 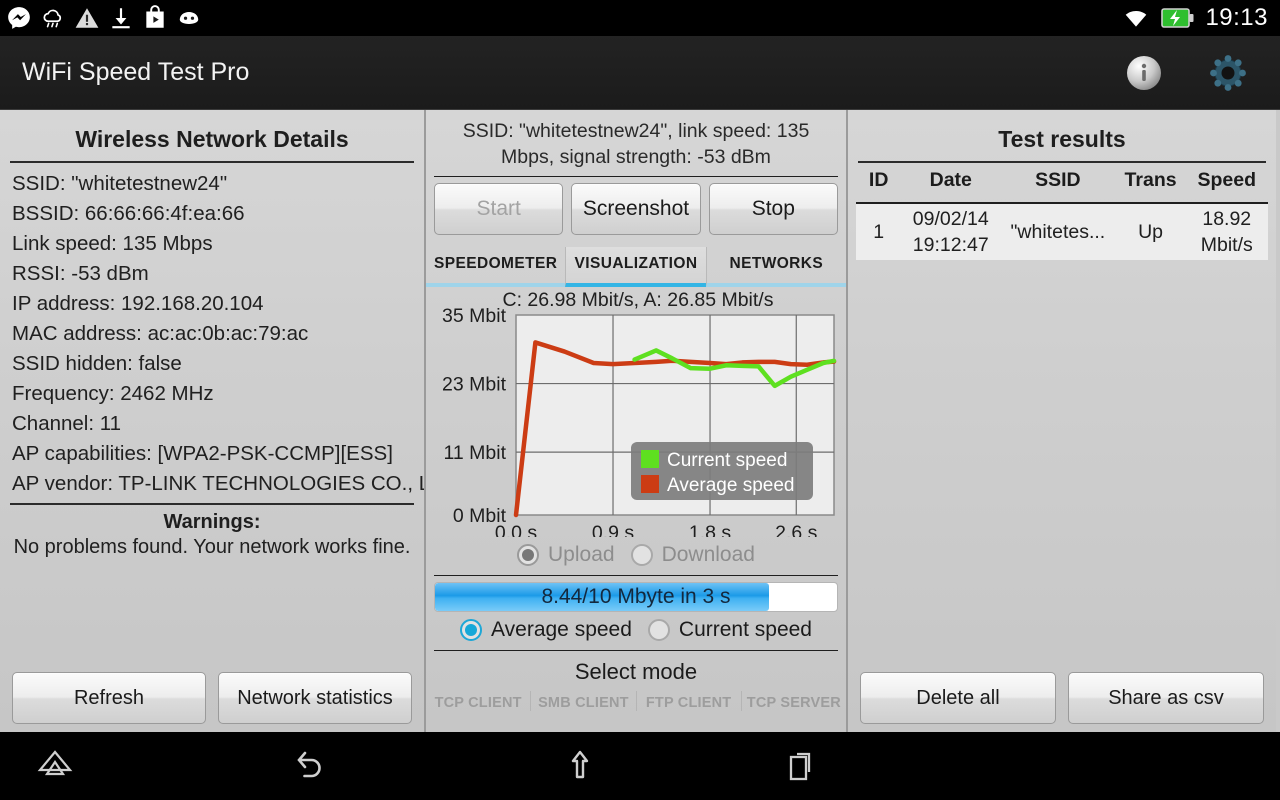 I want to click on detail-link-speed: Link speed: 135 Mbps, so click(x=112, y=243).